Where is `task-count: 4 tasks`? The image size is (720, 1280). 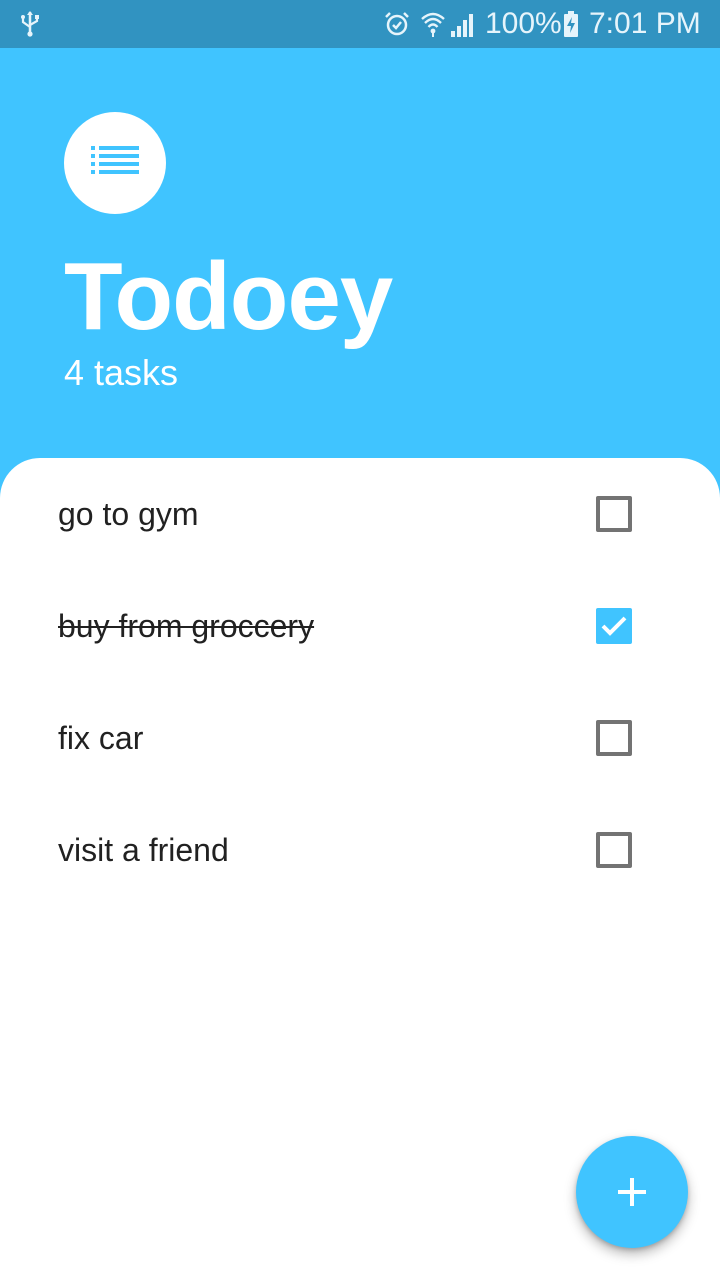 task-count: 4 tasks is located at coordinates (121, 372).